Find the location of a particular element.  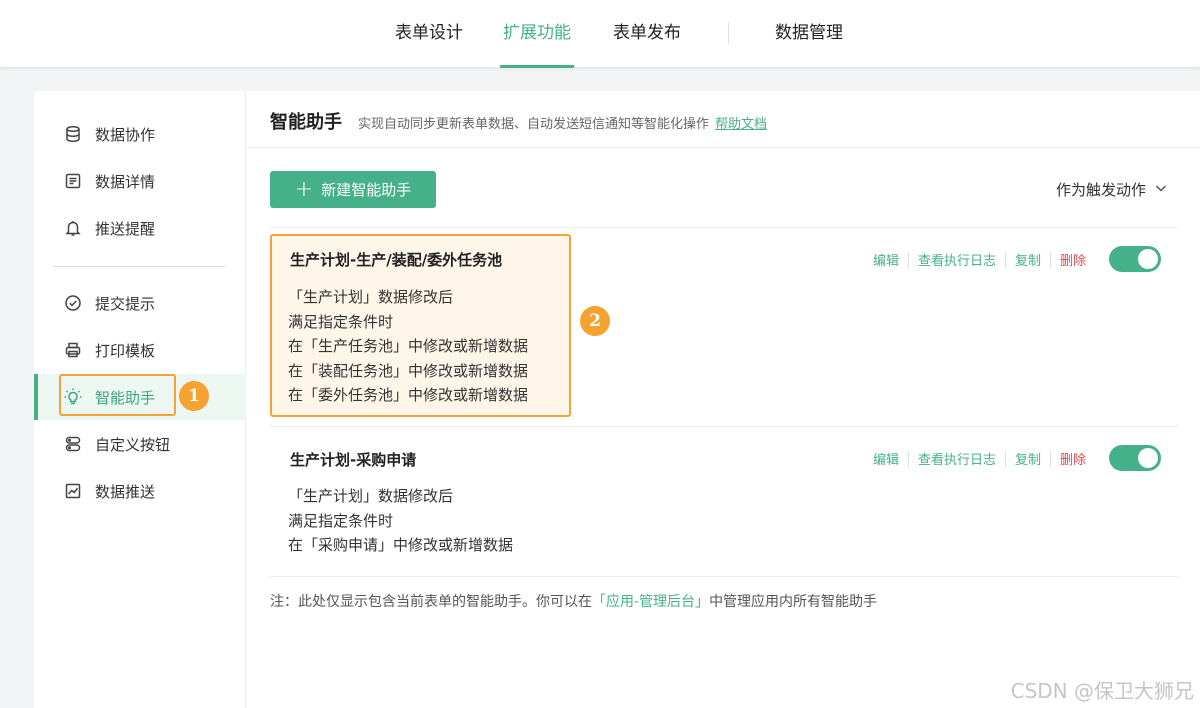

lightbulb-icon is located at coordinates (73, 397).